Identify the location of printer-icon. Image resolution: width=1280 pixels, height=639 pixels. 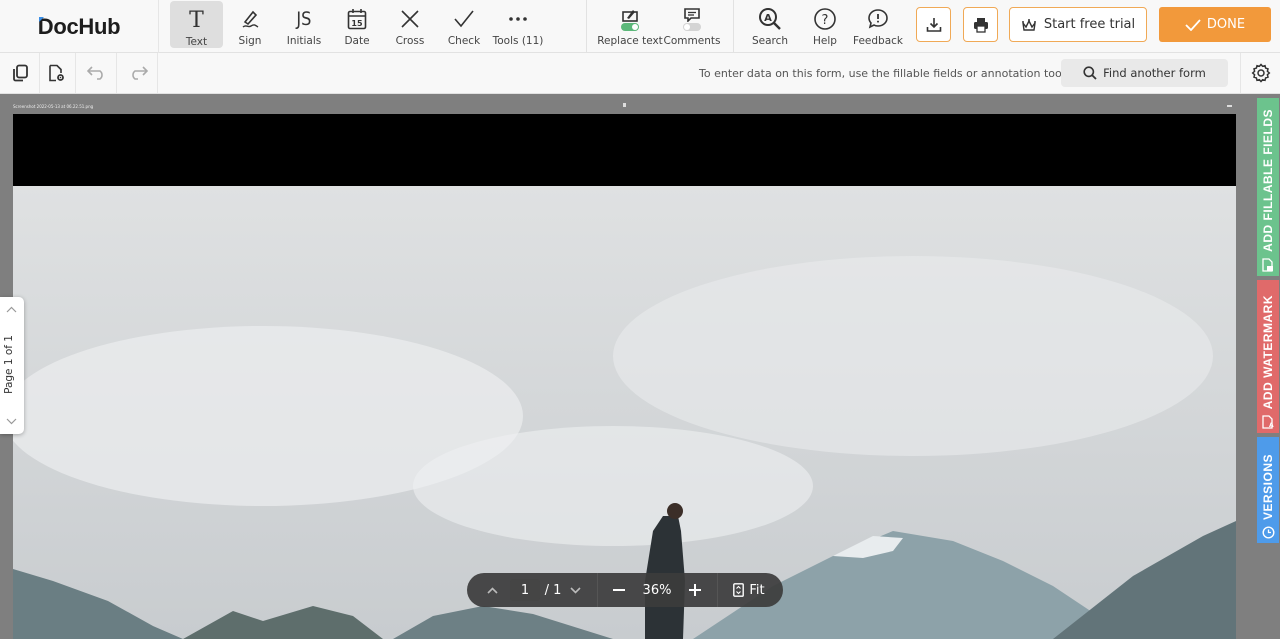
(980, 25).